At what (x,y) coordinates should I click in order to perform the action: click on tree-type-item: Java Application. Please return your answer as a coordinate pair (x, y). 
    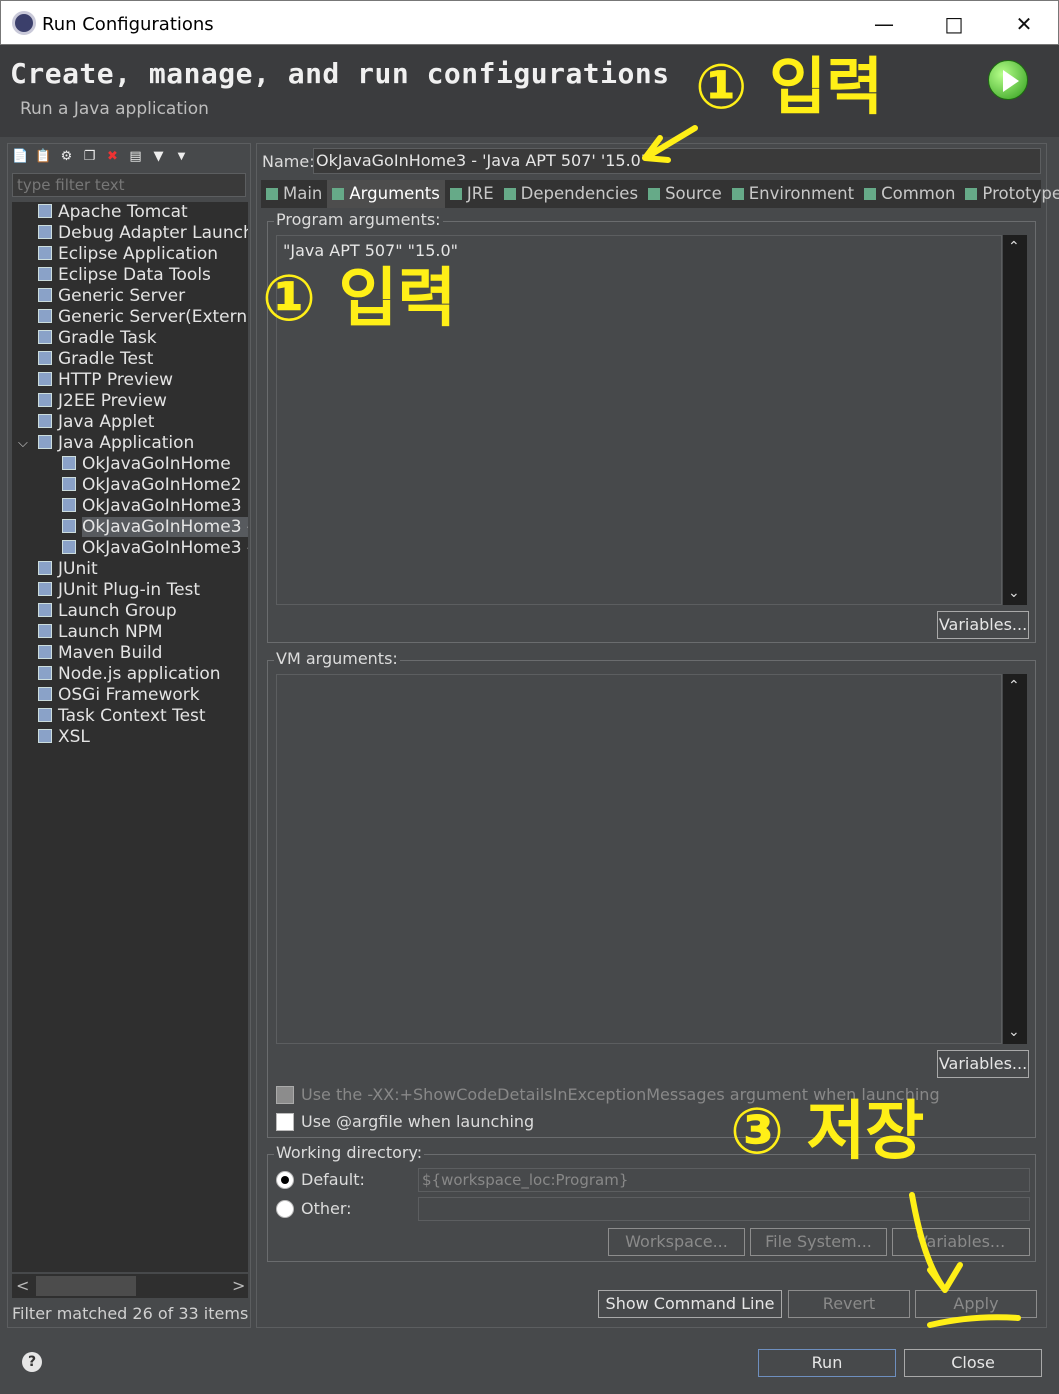
    Looking at the image, I should click on (116, 443).